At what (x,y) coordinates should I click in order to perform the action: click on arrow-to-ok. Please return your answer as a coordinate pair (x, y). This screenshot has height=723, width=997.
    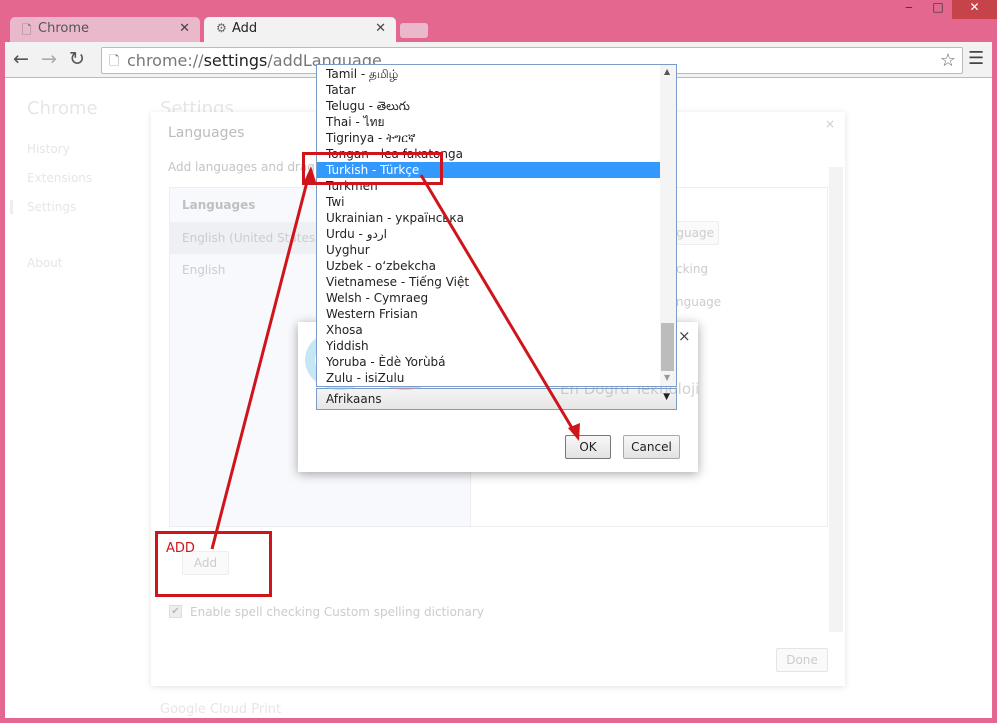
    Looking at the image, I should click on (498, 304).